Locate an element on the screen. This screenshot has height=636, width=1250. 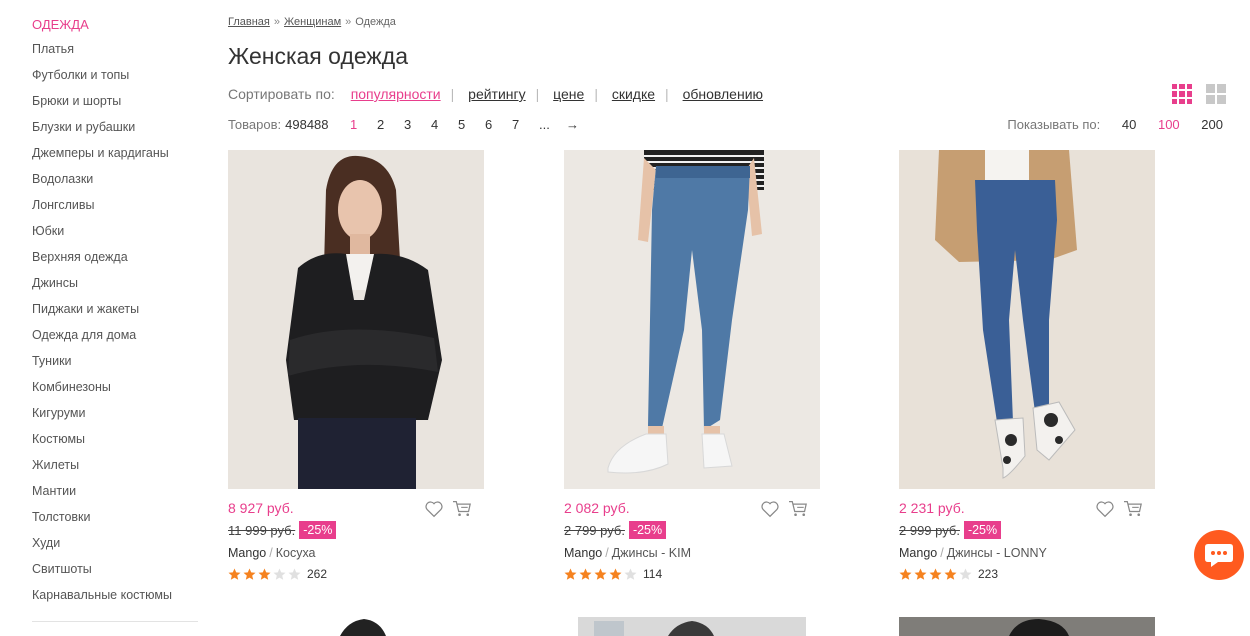
product-old-price: 11 999 руб. is located at coordinates (262, 530).